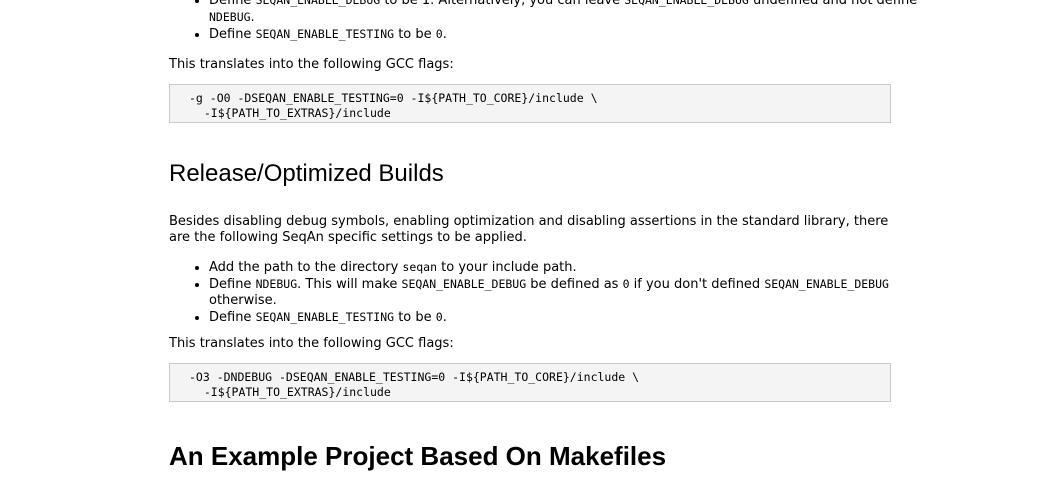  Describe the element at coordinates (306, 267) in the screenshot. I see `list-text: Add the path to the directory` at that location.